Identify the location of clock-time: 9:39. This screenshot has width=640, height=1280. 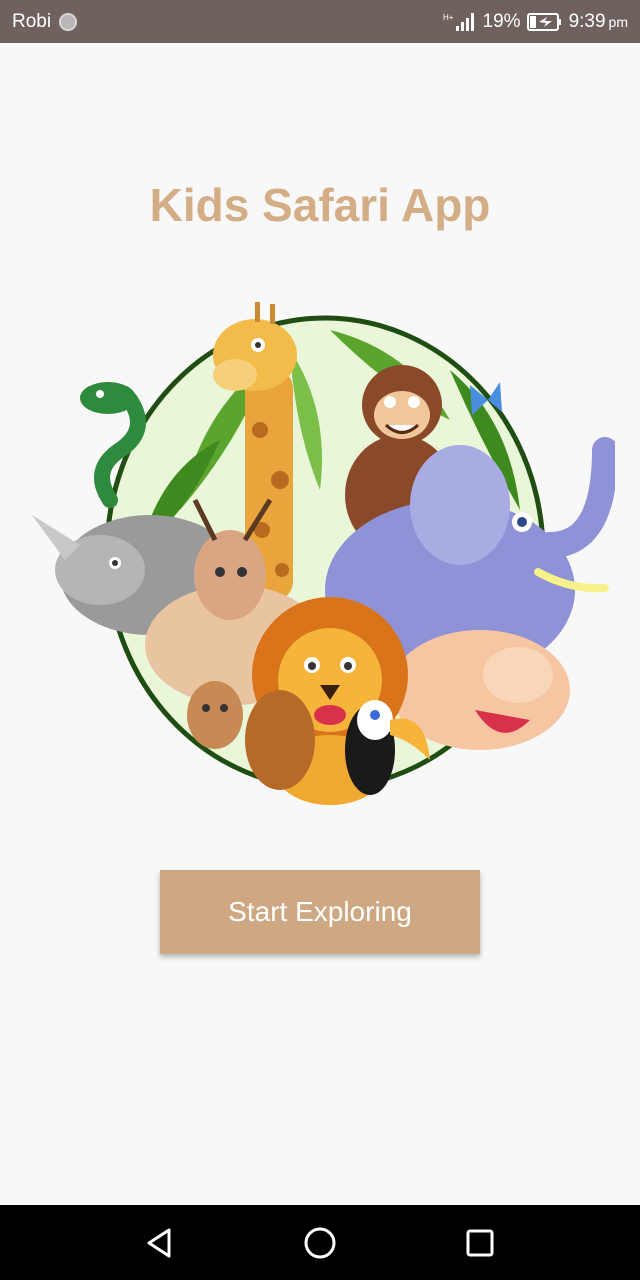
(587, 21).